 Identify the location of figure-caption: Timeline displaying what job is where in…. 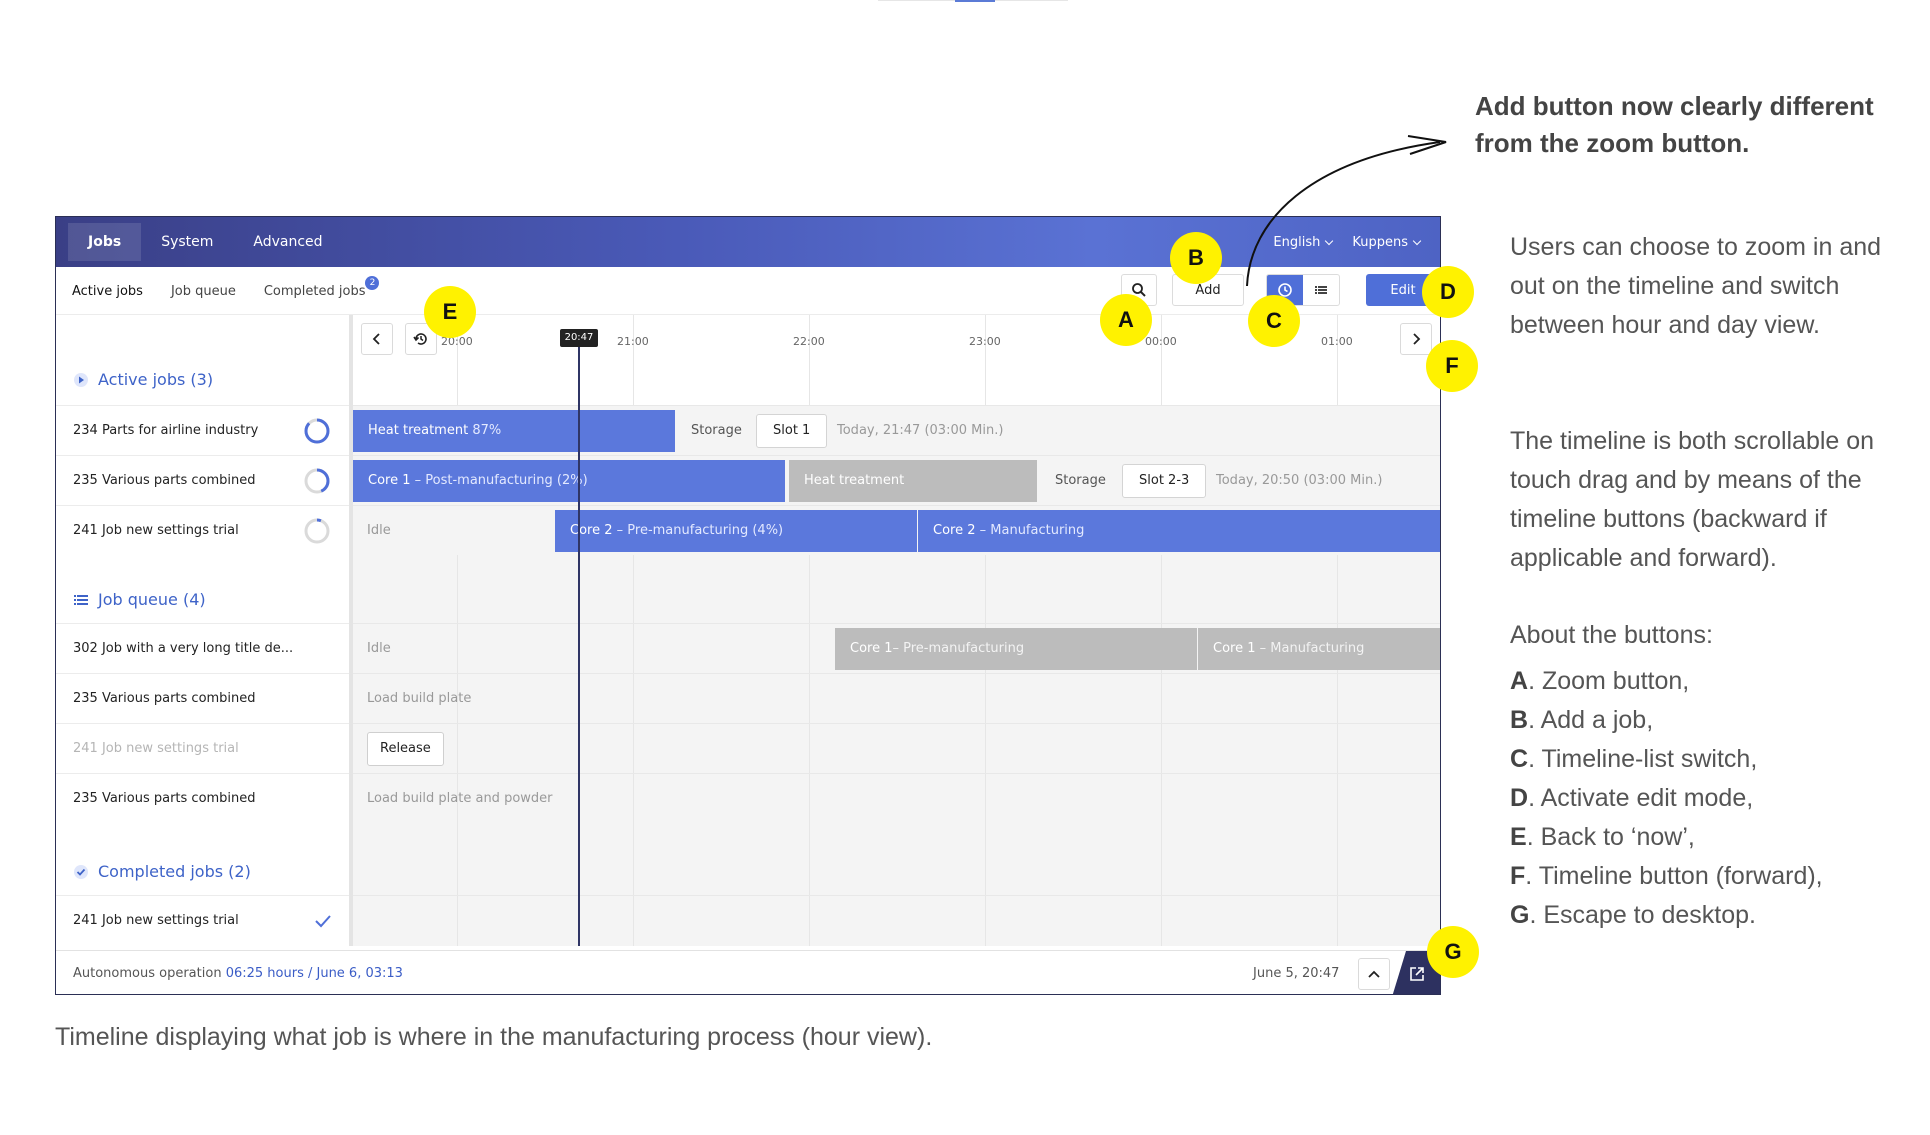
(494, 1037).